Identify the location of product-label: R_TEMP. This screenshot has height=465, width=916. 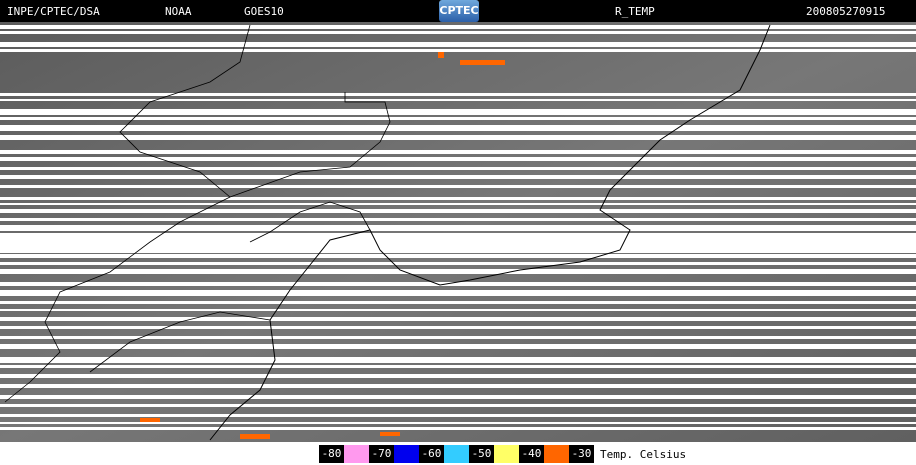
(635, 11).